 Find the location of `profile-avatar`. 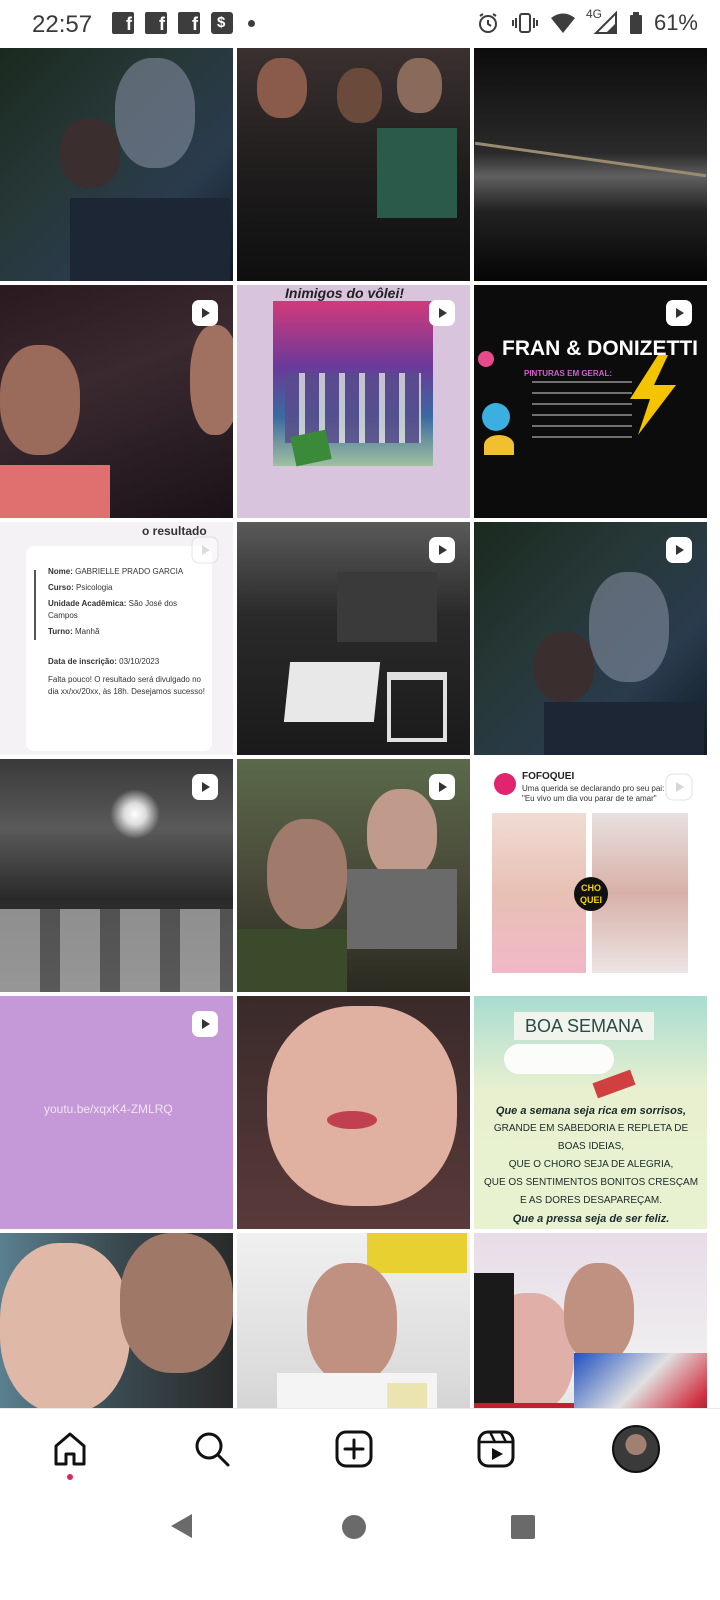

profile-avatar is located at coordinates (636, 1449).